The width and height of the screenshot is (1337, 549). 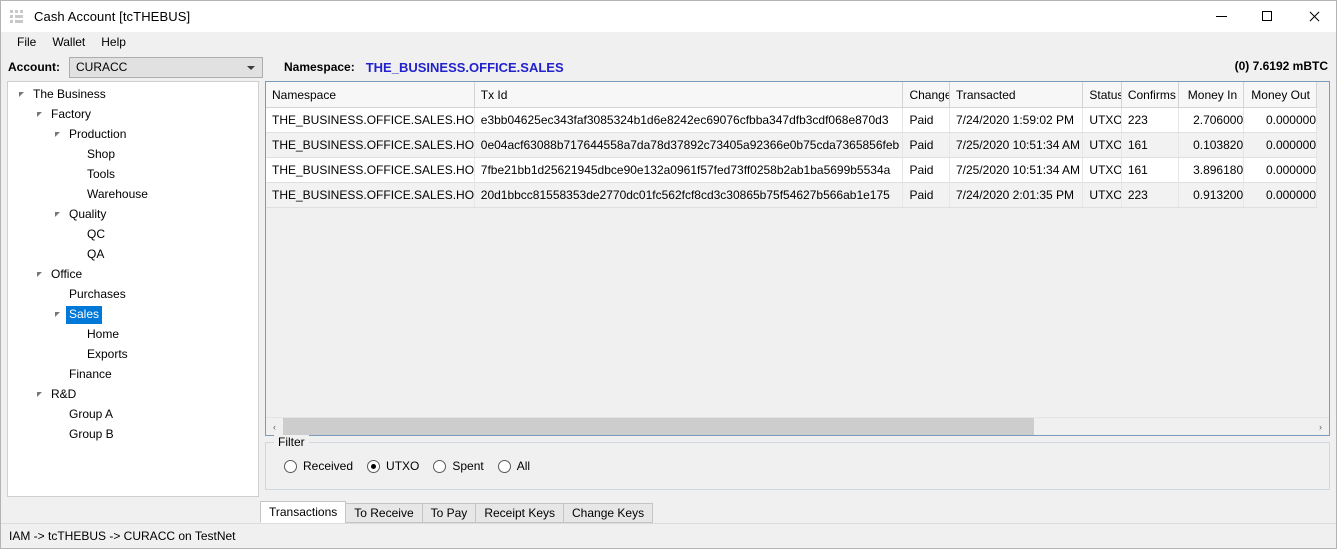 What do you see at coordinates (133, 235) in the screenshot?
I see `tree-node: QC` at bounding box center [133, 235].